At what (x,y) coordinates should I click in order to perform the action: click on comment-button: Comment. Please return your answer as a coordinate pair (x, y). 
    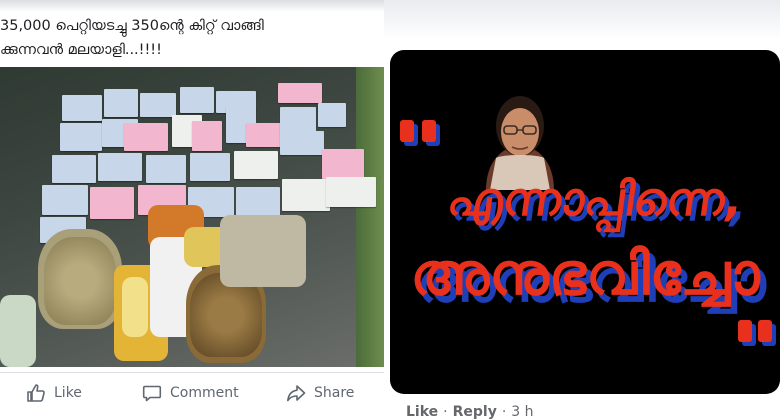
    Looking at the image, I should click on (190, 393).